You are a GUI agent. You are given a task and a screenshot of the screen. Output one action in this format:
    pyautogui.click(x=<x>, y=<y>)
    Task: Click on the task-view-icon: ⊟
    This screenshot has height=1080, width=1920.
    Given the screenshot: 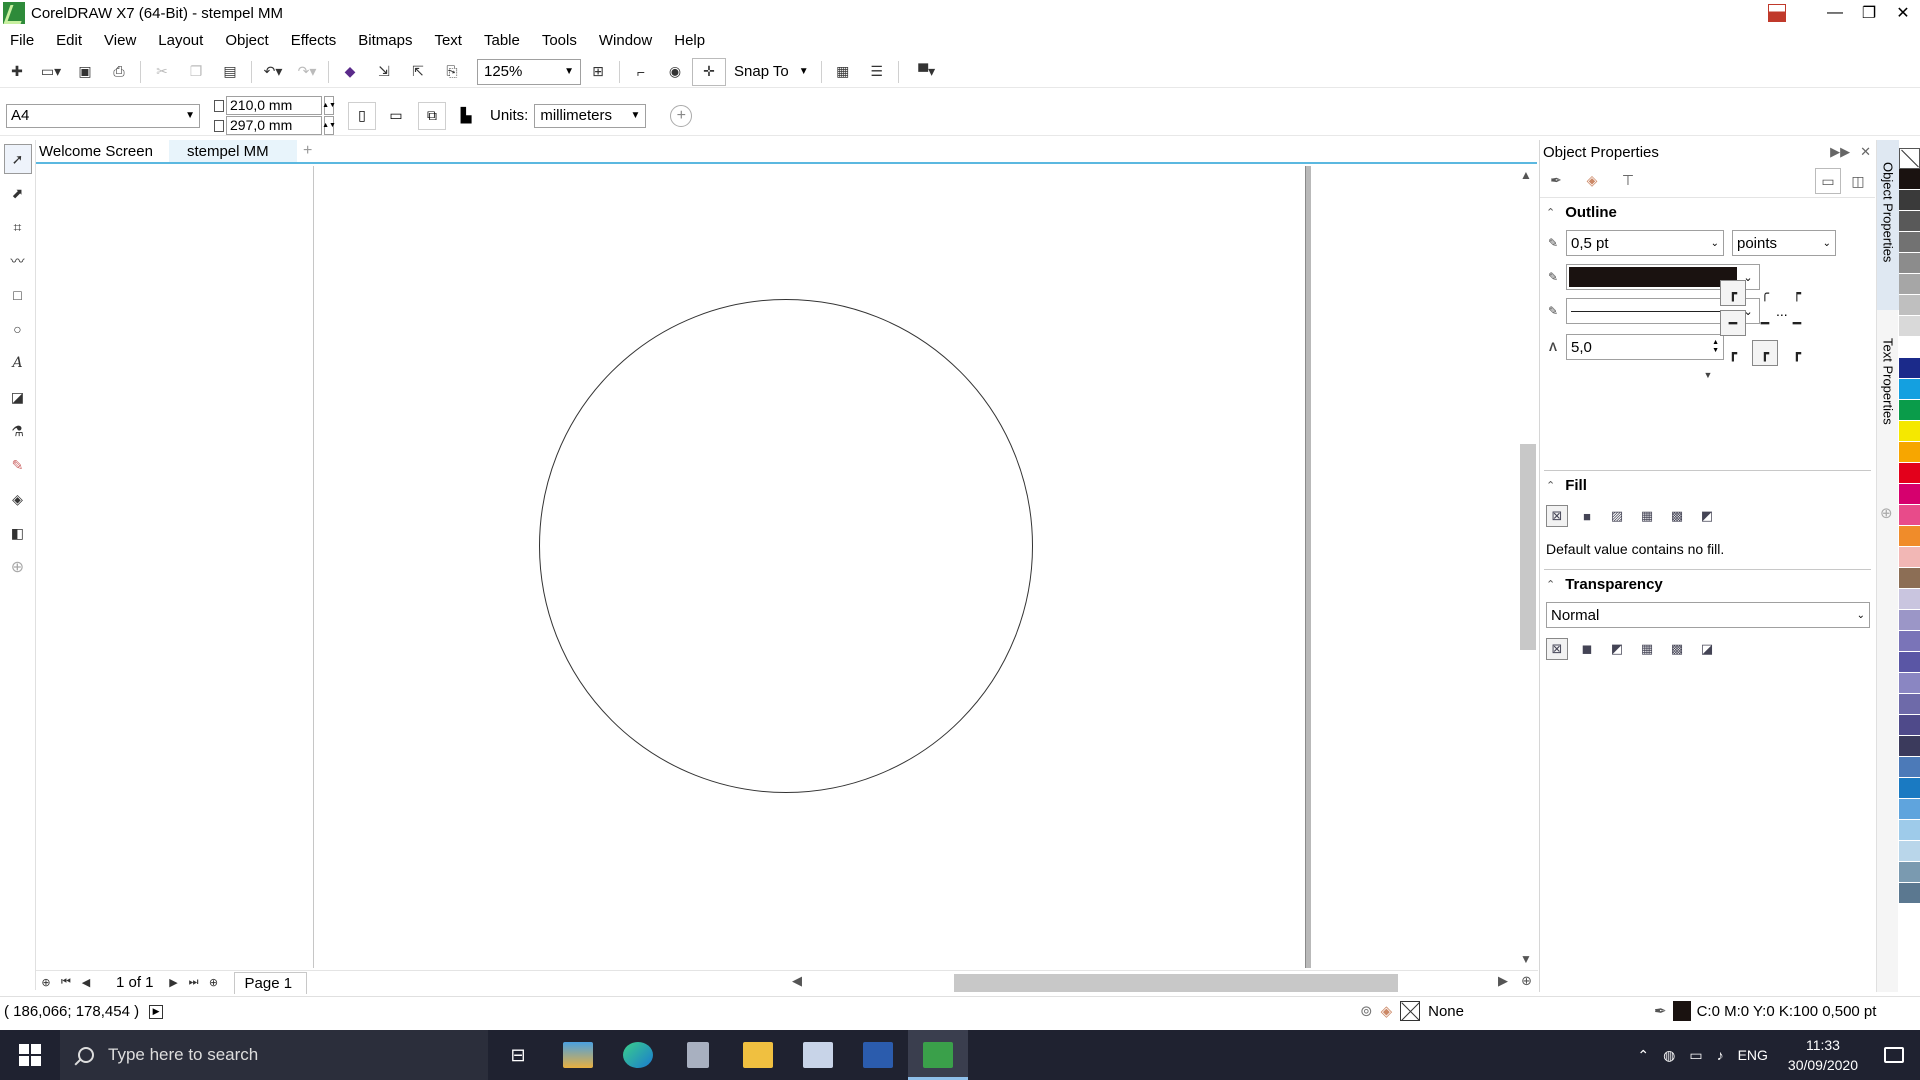 What is the action you would take?
    pyautogui.click(x=518, y=1055)
    